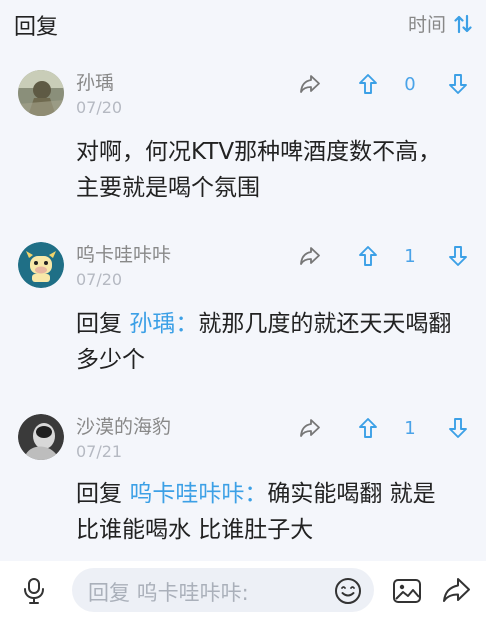  Describe the element at coordinates (99, 451) in the screenshot. I see `comment-date: 07/21` at that location.